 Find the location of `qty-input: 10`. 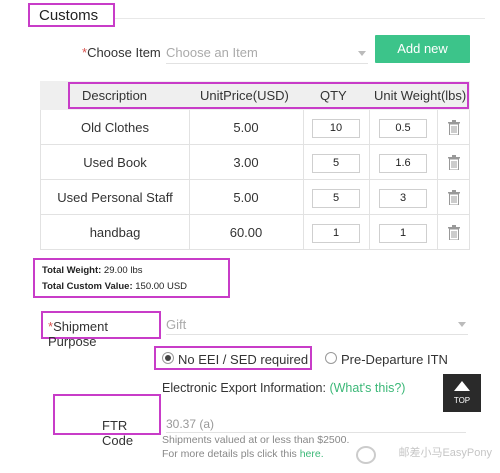

qty-input: 10 is located at coordinates (336, 128).